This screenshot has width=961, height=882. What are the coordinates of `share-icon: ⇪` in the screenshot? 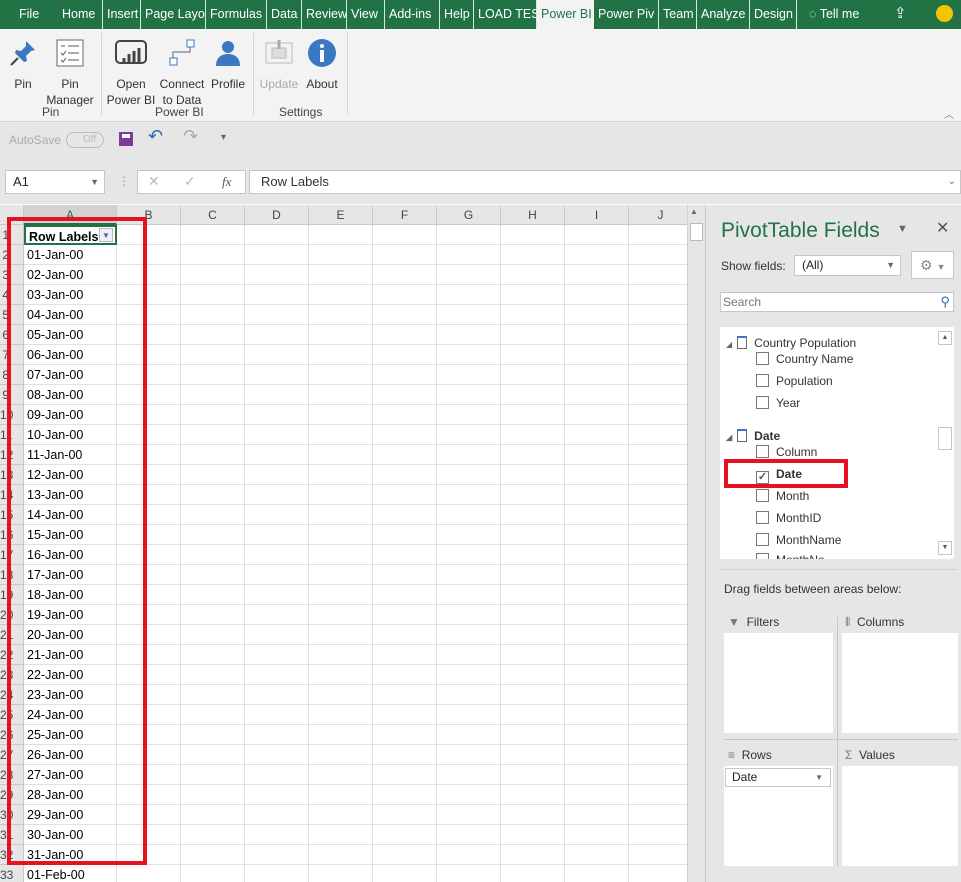 It's located at (900, 14).